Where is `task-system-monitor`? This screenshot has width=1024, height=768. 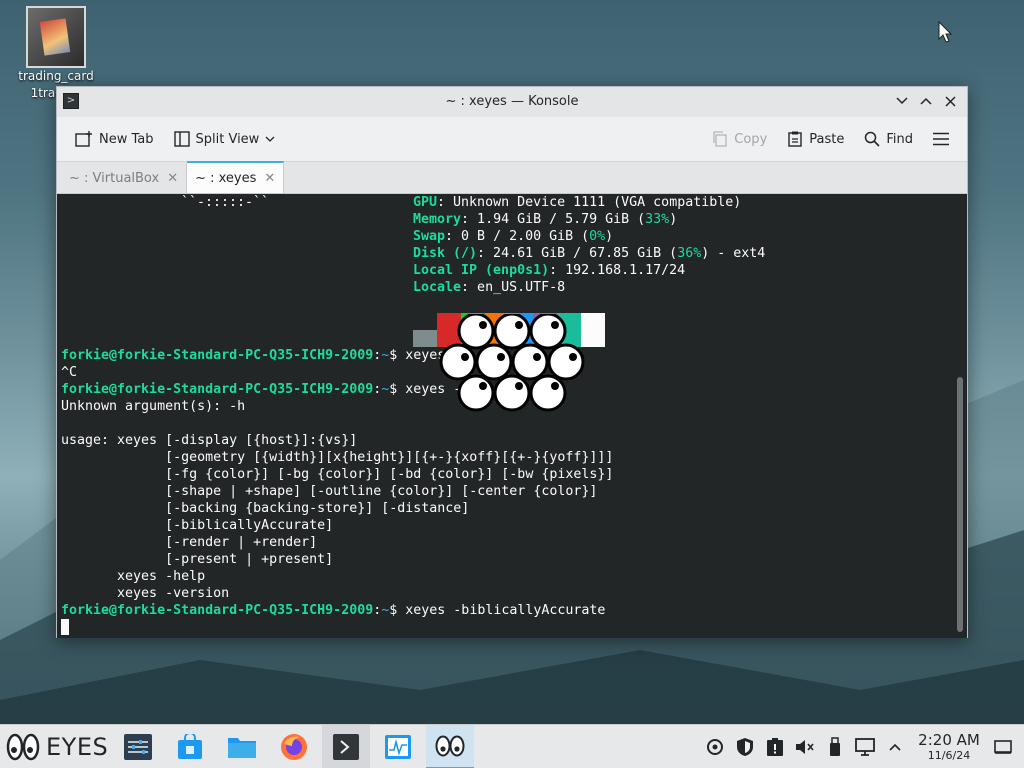 task-system-monitor is located at coordinates (398, 746).